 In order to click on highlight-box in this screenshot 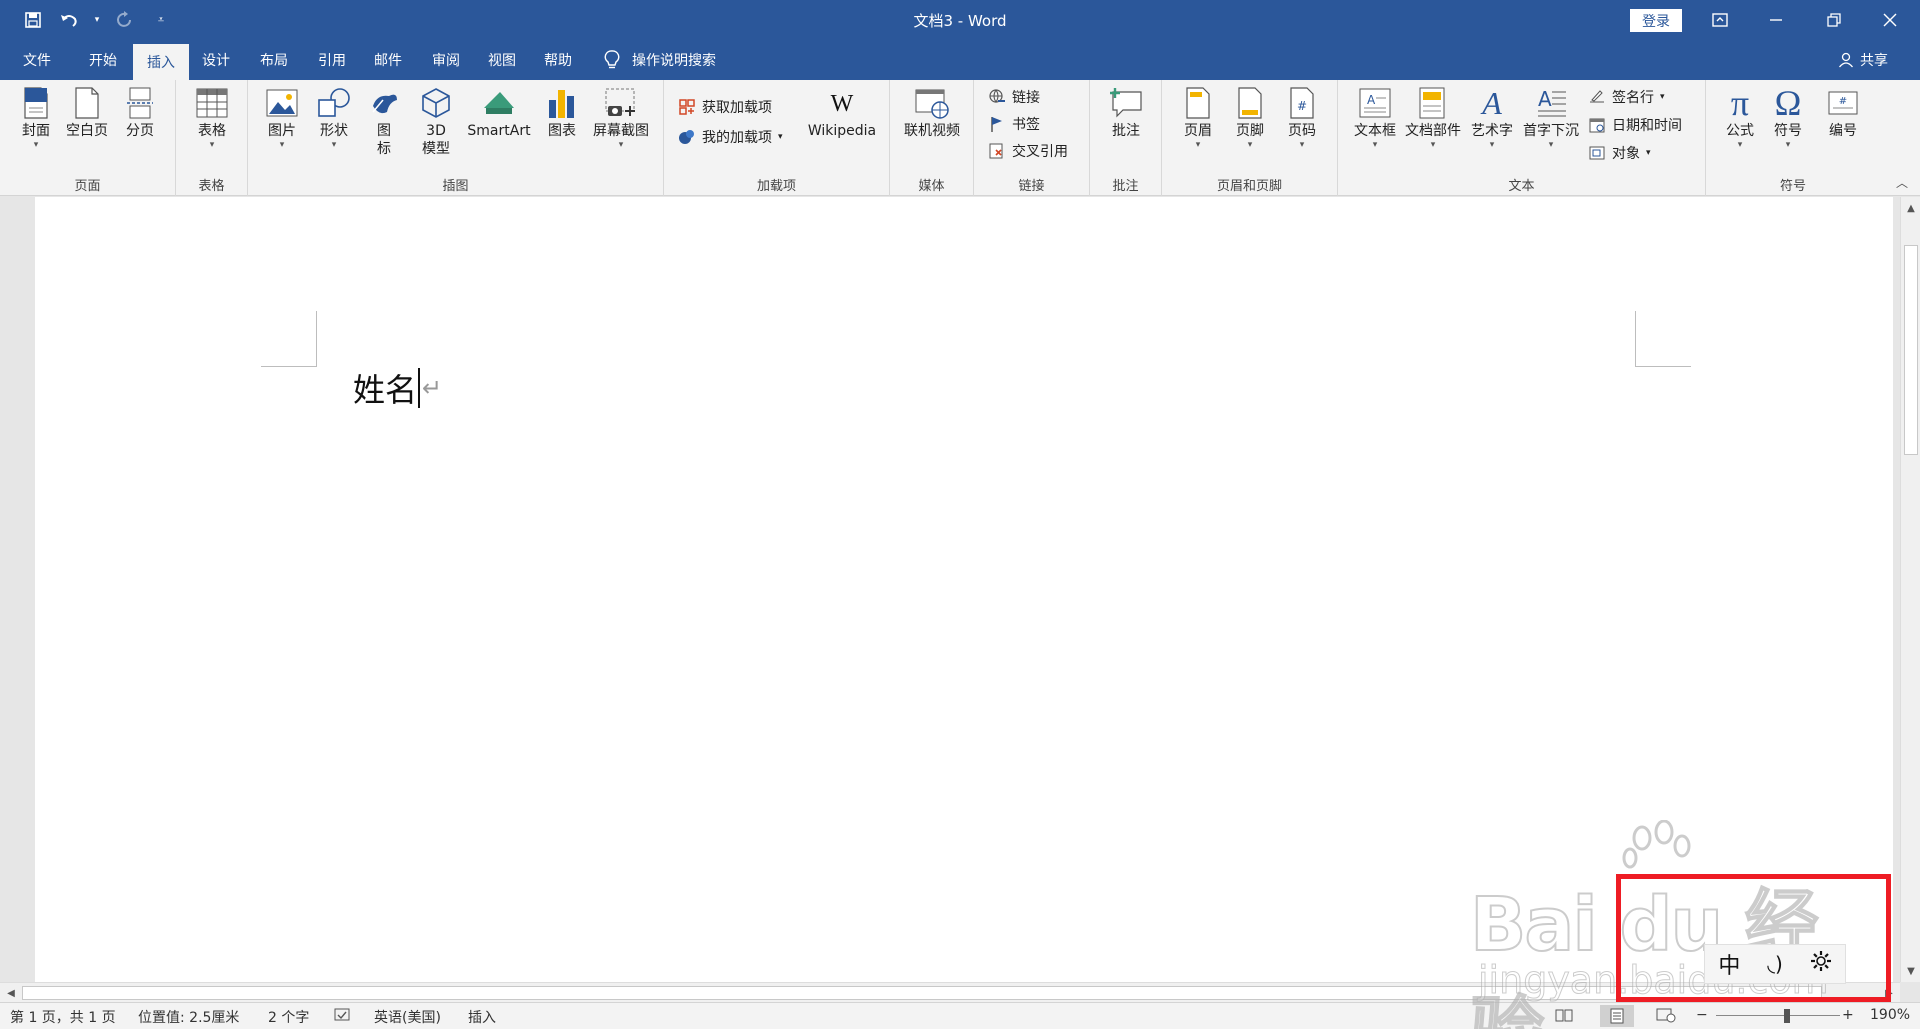, I will do `click(1753, 938)`.